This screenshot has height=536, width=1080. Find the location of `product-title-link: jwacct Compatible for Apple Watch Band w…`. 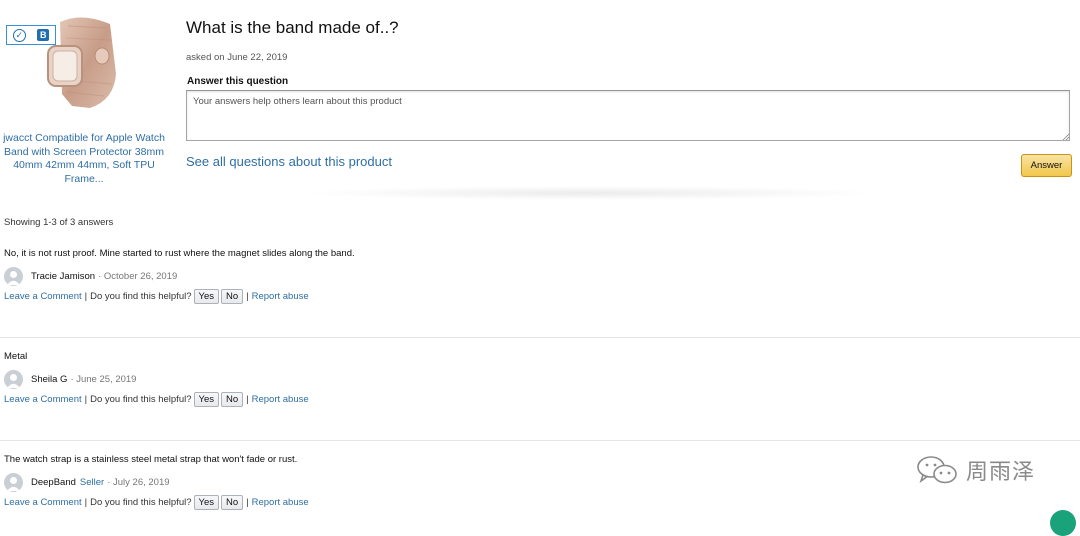

product-title-link: jwacct Compatible for Apple Watch Band w… is located at coordinates (84, 159).